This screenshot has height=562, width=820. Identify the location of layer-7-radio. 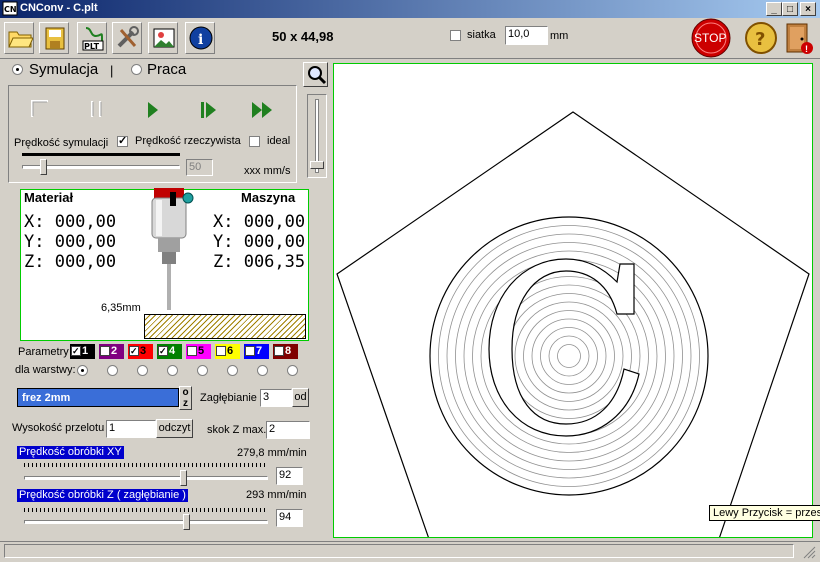
(262, 370).